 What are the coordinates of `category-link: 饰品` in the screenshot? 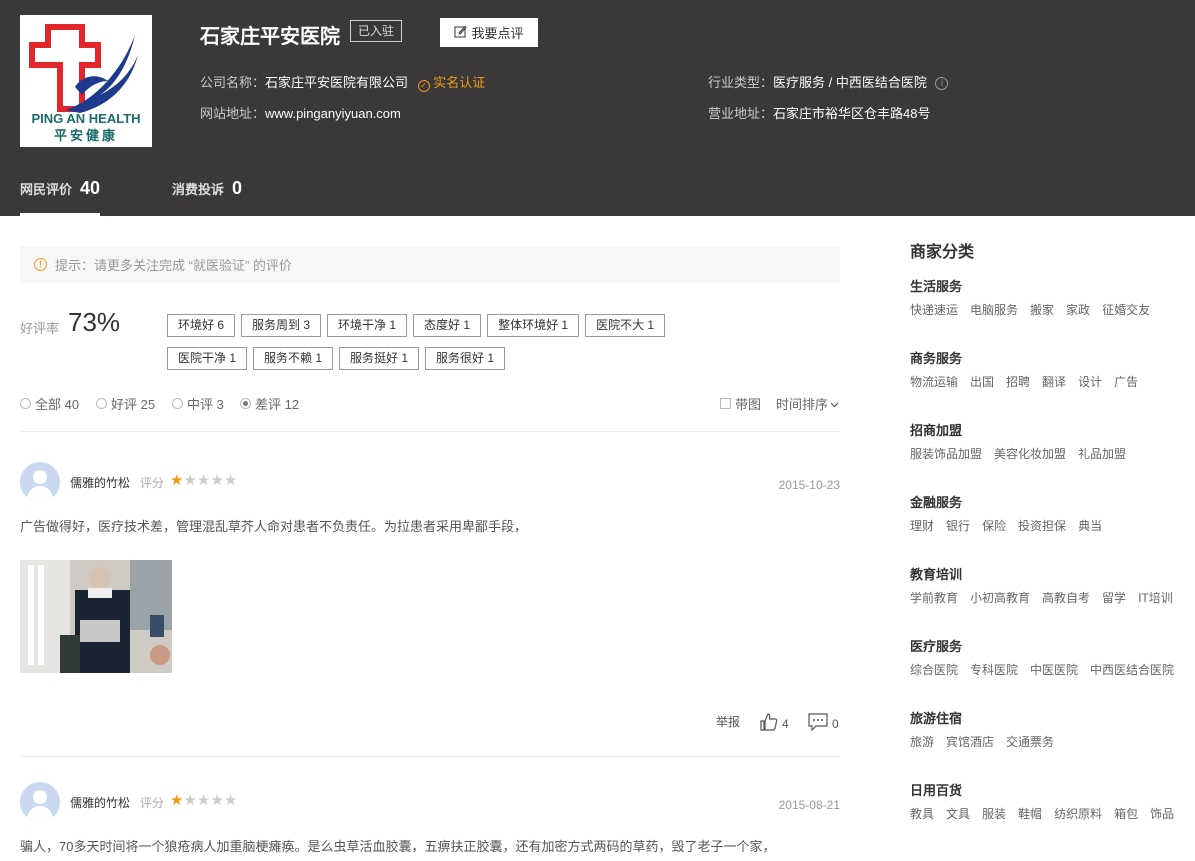 It's located at (1162, 813).